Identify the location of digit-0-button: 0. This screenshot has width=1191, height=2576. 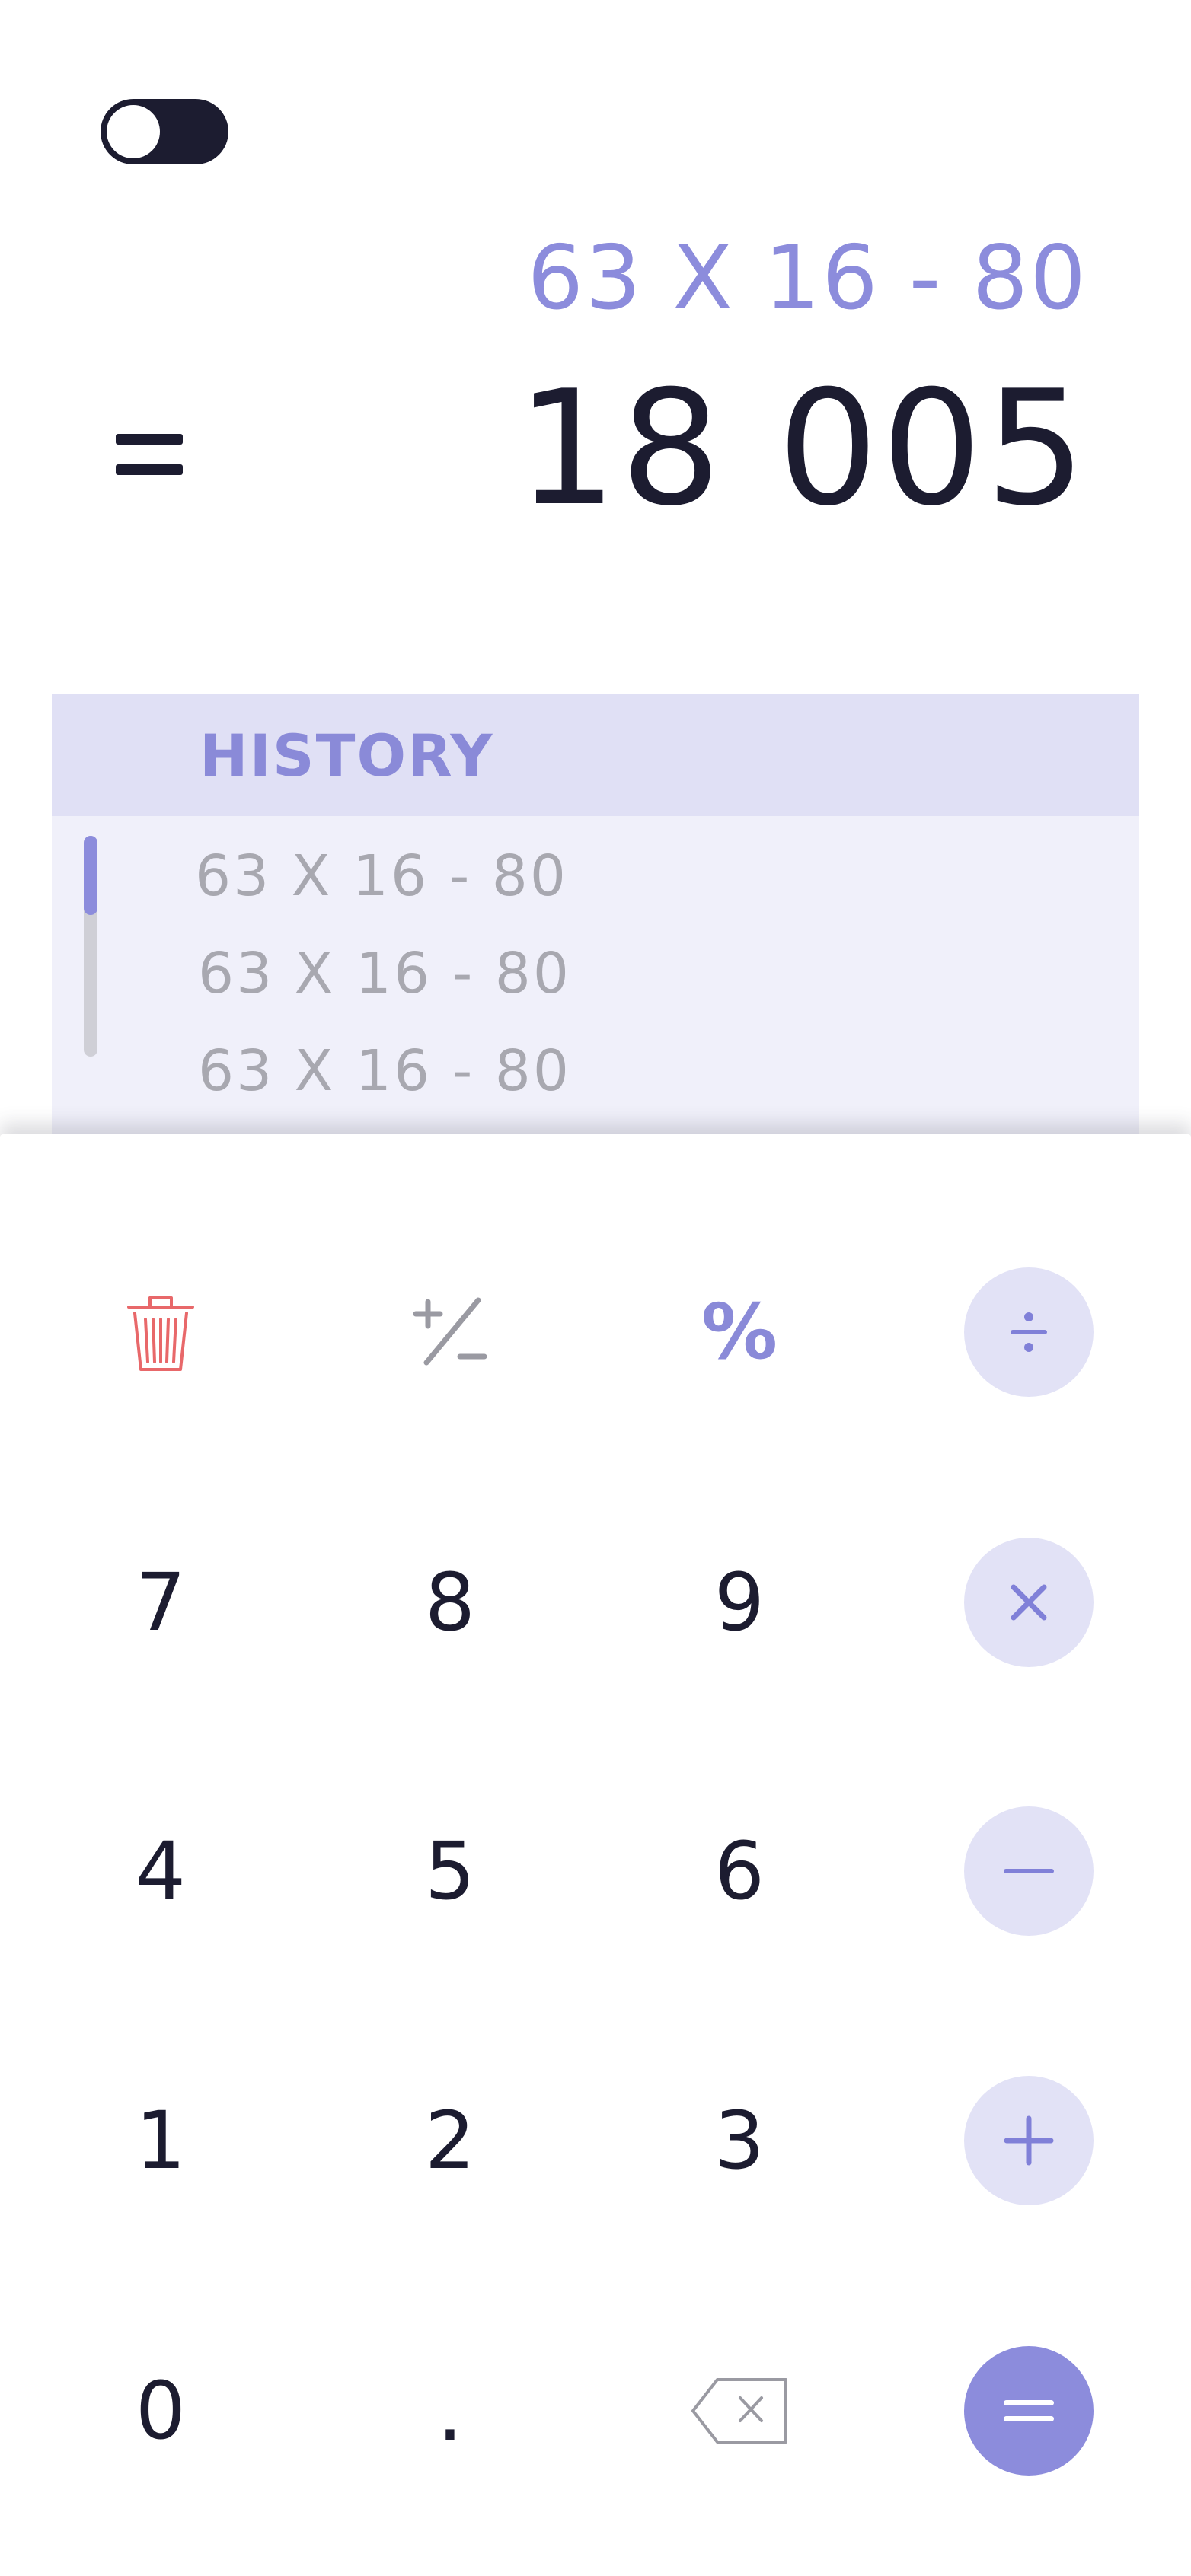
(160, 2411).